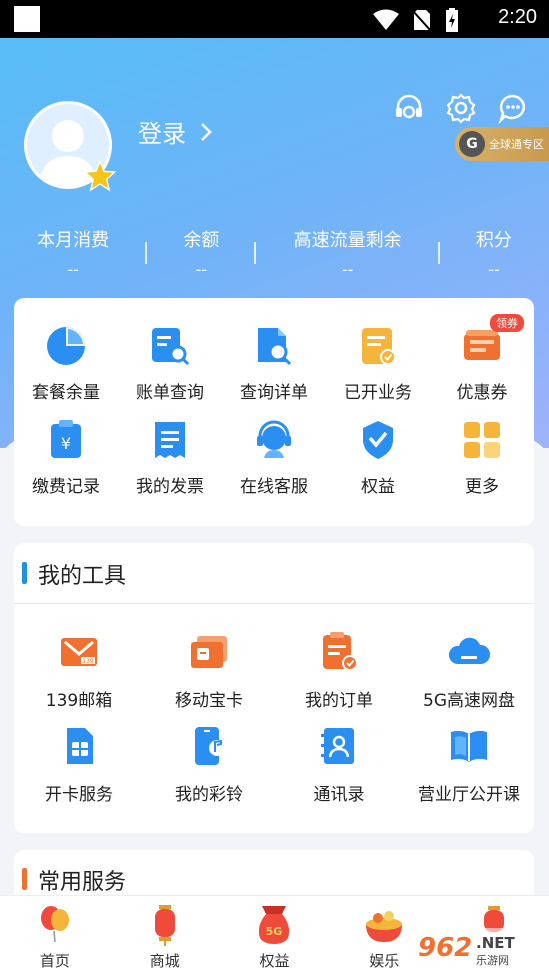 This screenshot has height=977, width=549. Describe the element at coordinates (54, 961) in the screenshot. I see `tab-label: 首页` at that location.